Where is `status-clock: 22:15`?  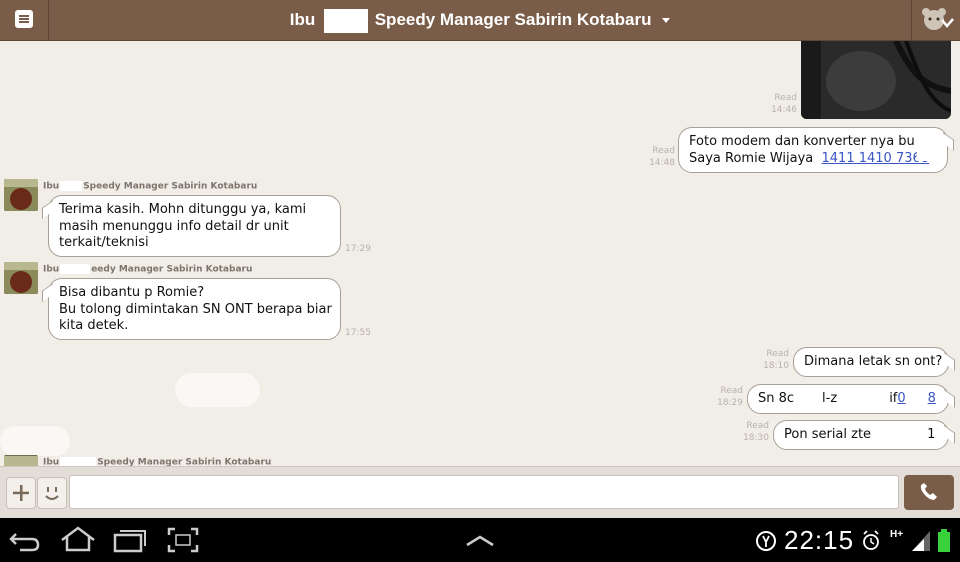
status-clock: 22:15 is located at coordinates (819, 540).